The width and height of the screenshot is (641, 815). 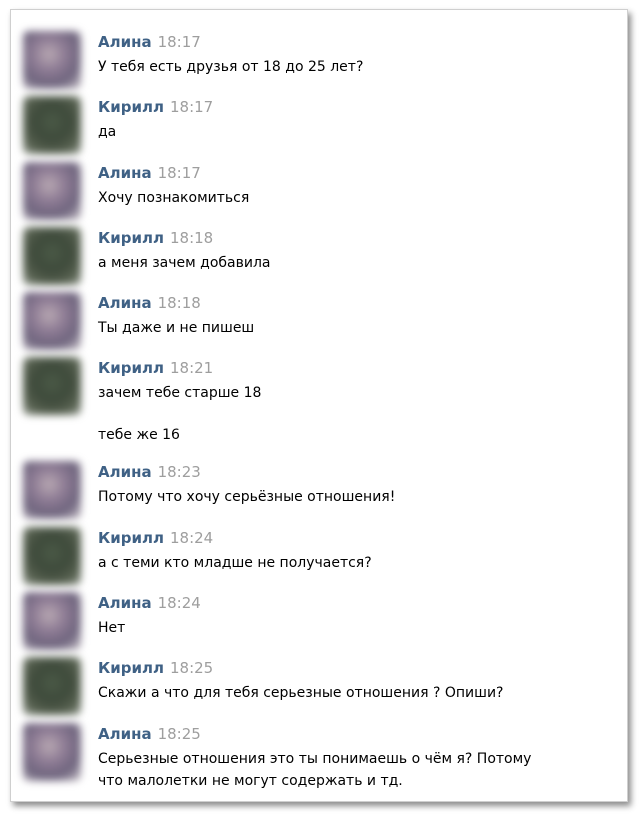 What do you see at coordinates (247, 497) in the screenshot?
I see `message-text: Потому что хочу серьёзные отношения!` at bounding box center [247, 497].